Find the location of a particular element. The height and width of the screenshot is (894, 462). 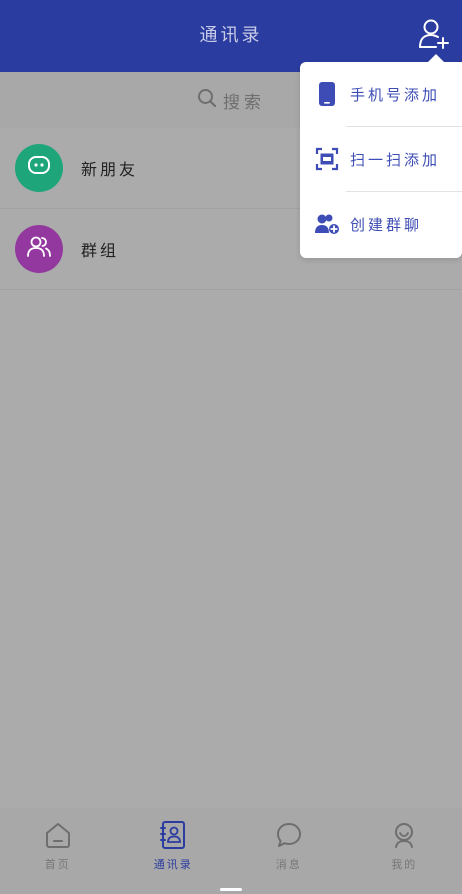

tab-label: 首页 is located at coordinates (57, 864).